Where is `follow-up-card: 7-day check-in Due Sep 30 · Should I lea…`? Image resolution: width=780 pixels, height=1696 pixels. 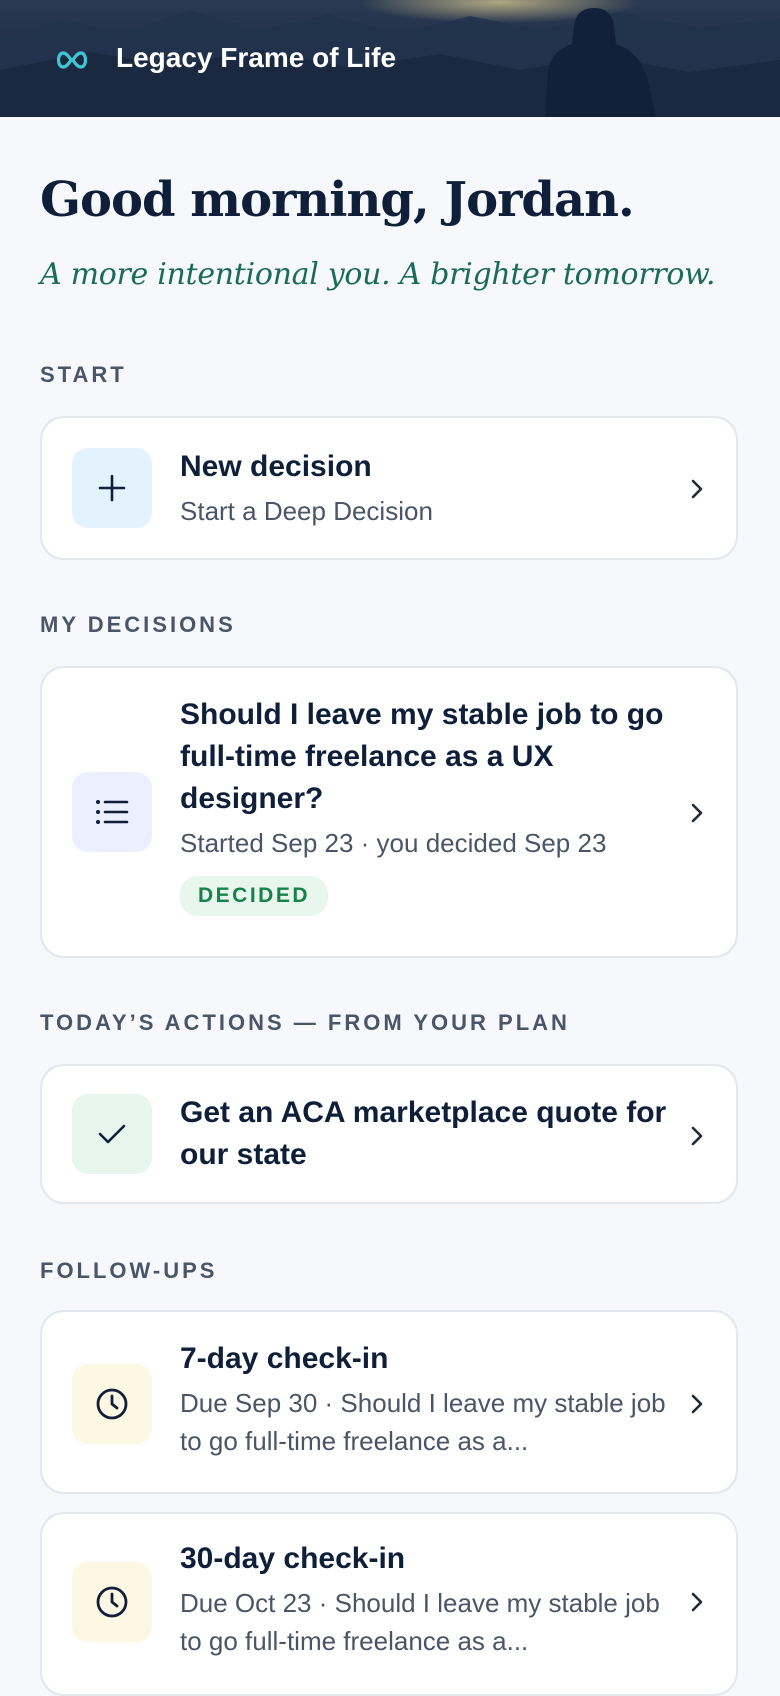
follow-up-card: 7-day check-in Due Sep 30 · Should I lea… is located at coordinates (389, 1402).